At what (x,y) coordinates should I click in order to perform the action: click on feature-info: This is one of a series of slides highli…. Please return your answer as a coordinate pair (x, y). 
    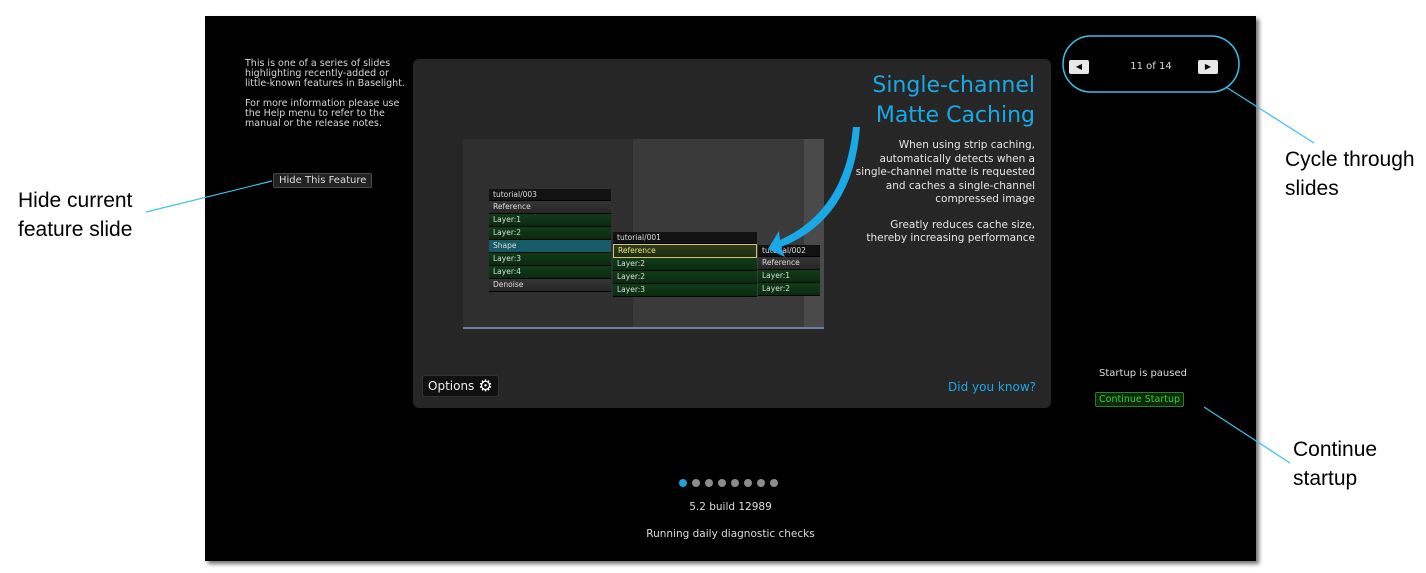
    Looking at the image, I should click on (327, 99).